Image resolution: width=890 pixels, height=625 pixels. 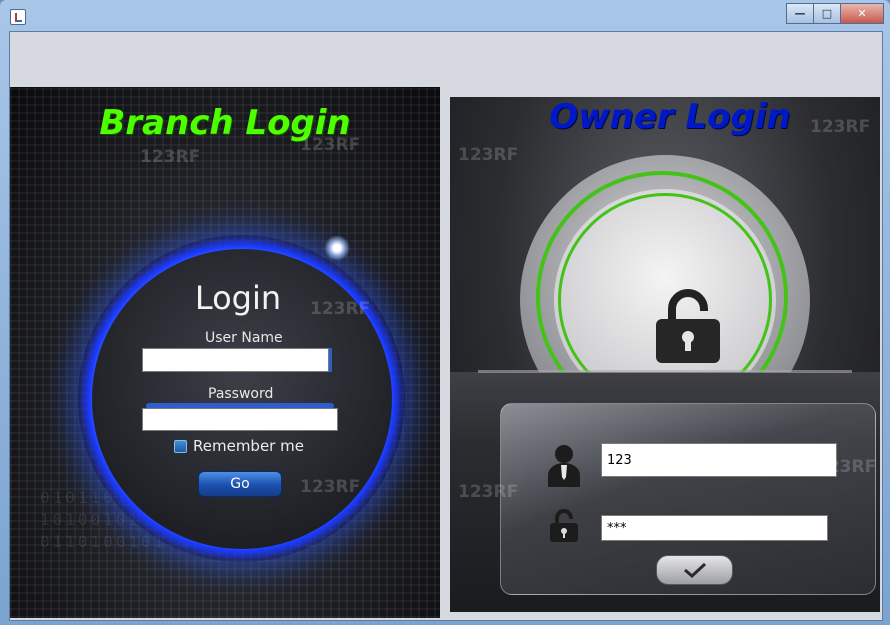 I want to click on maximize-button: □, so click(x=827, y=13).